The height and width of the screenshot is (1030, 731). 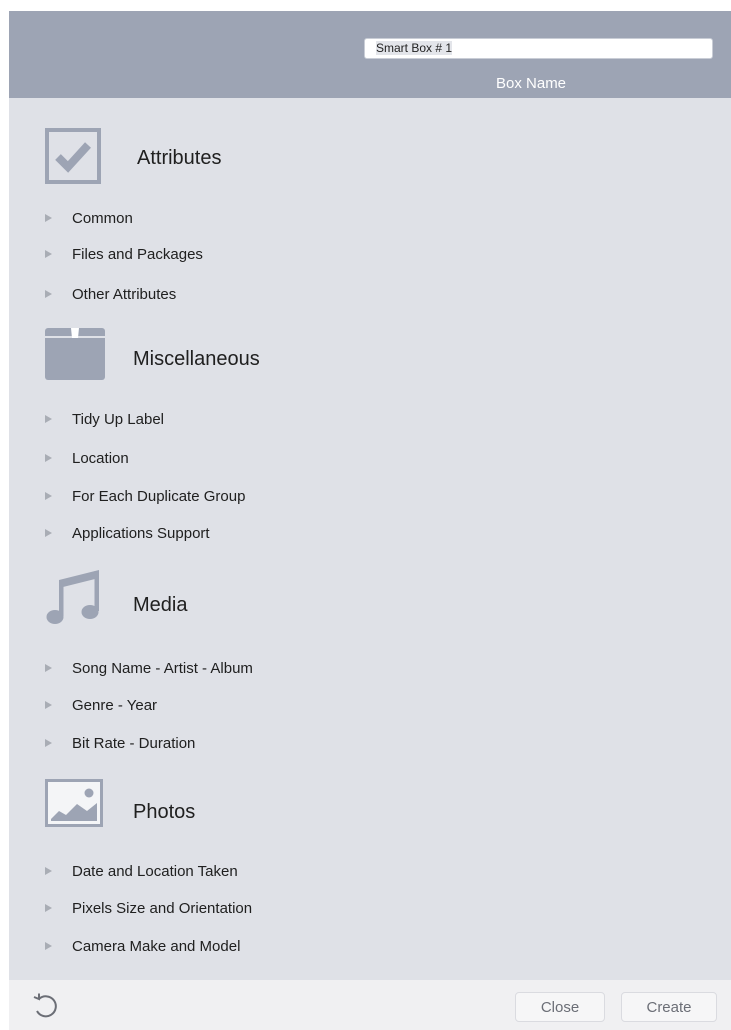 I want to click on criteria-item-label: Files and Packages, so click(x=137, y=254).